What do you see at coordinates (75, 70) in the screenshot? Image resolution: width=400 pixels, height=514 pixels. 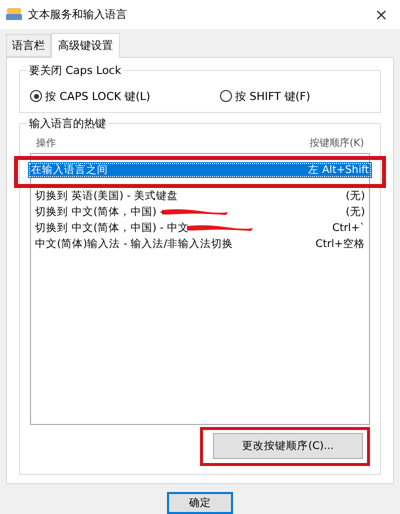 I see `group-title: 要关闭 Caps Lock` at bounding box center [75, 70].